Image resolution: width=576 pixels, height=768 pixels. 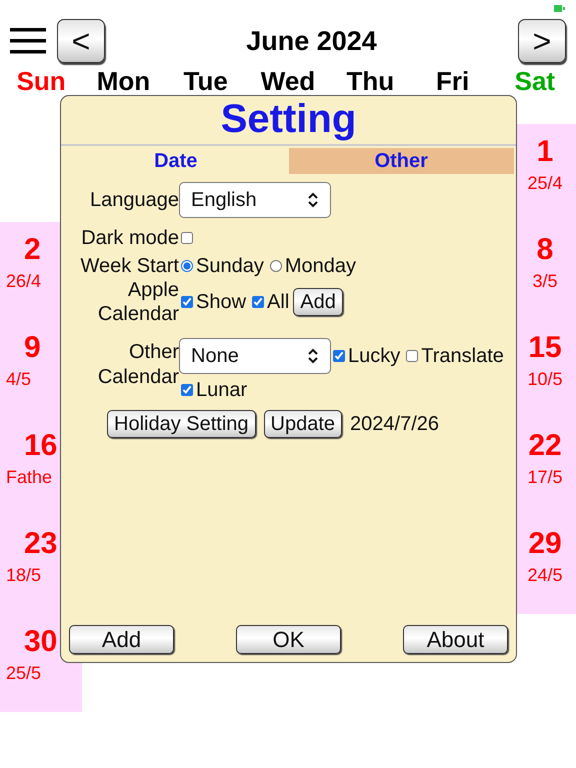 What do you see at coordinates (24, 575) in the screenshot?
I see `day-note: 18/5` at bounding box center [24, 575].